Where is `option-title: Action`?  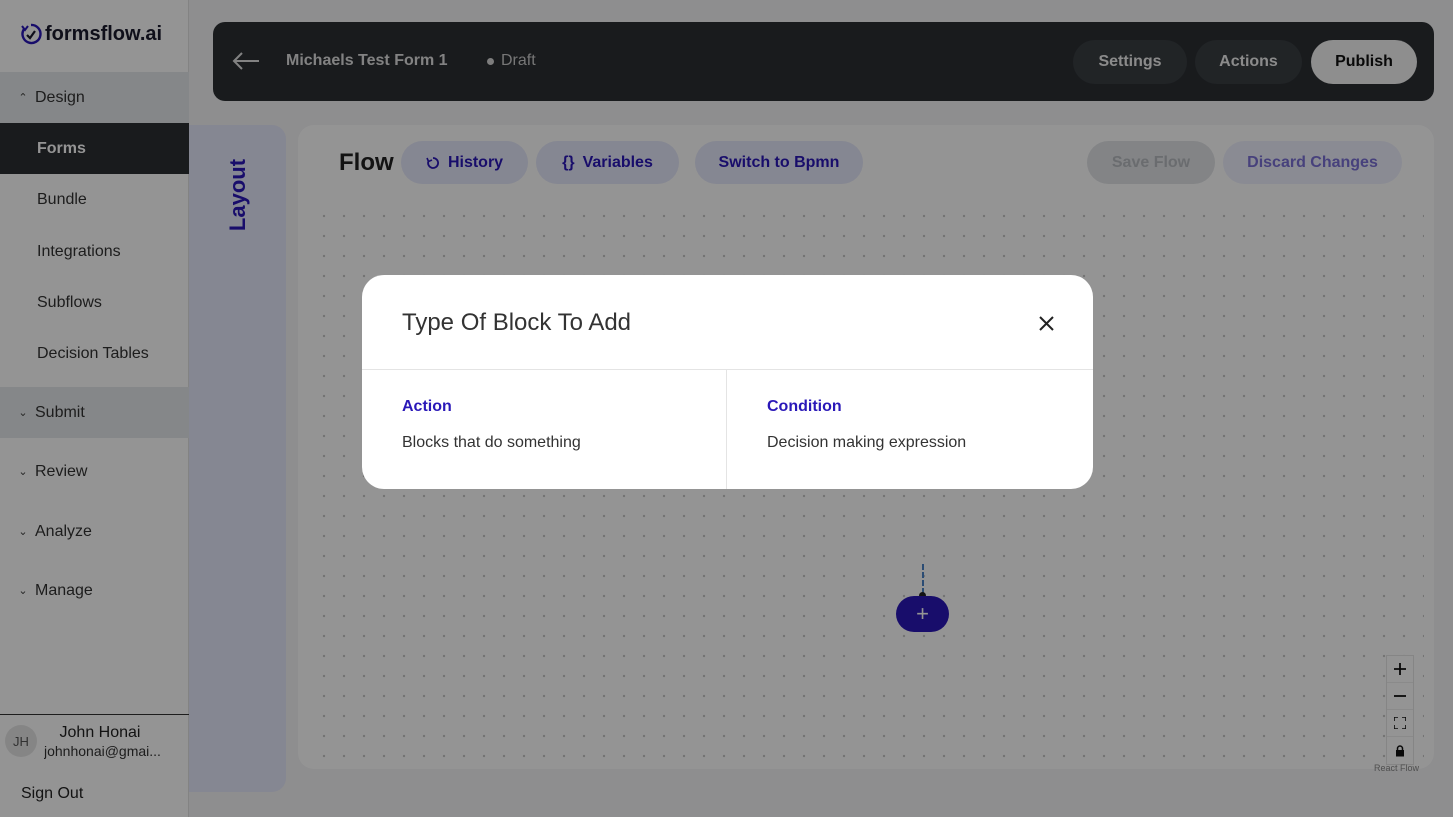 option-title: Action is located at coordinates (427, 406).